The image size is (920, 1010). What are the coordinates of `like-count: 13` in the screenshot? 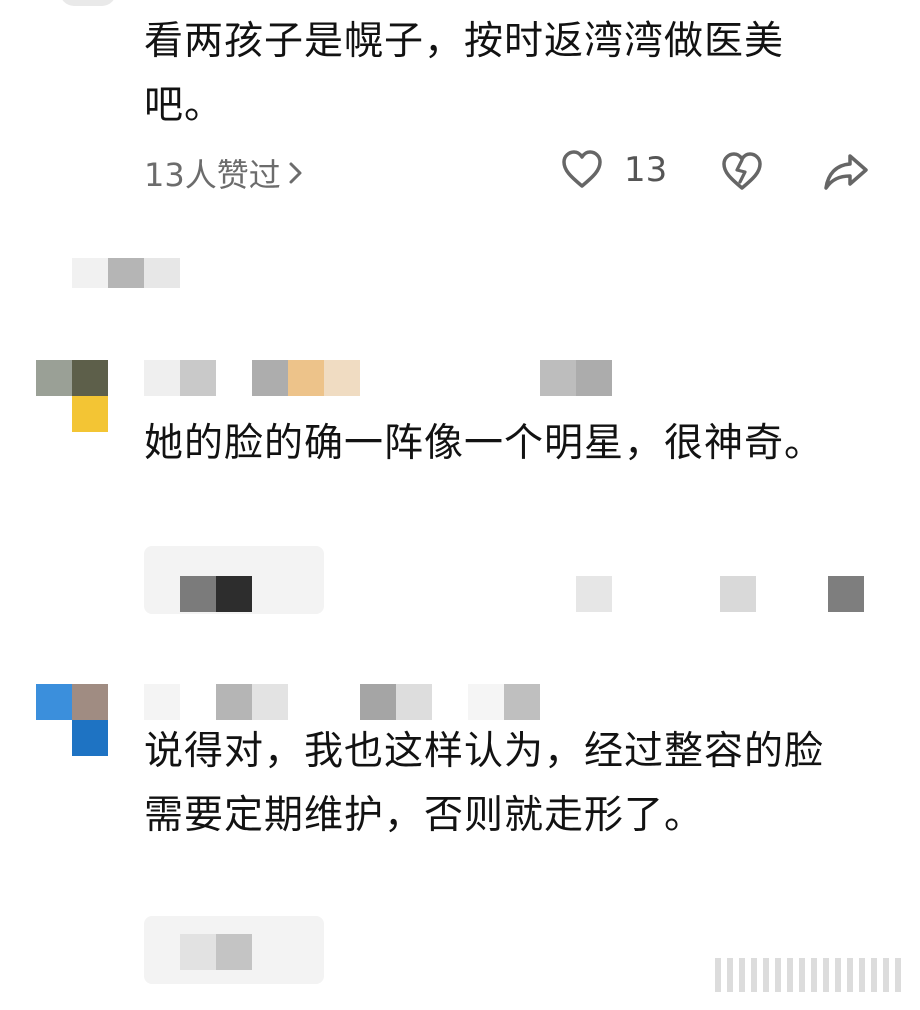 It's located at (646, 170).